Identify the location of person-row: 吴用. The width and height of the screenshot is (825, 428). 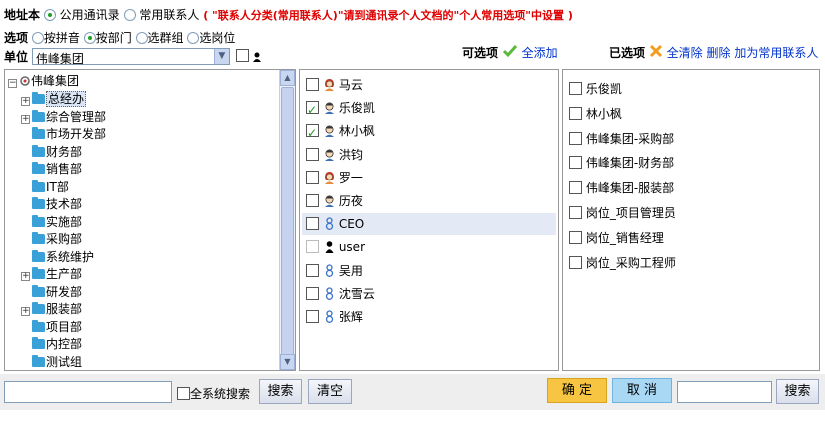
(334, 271).